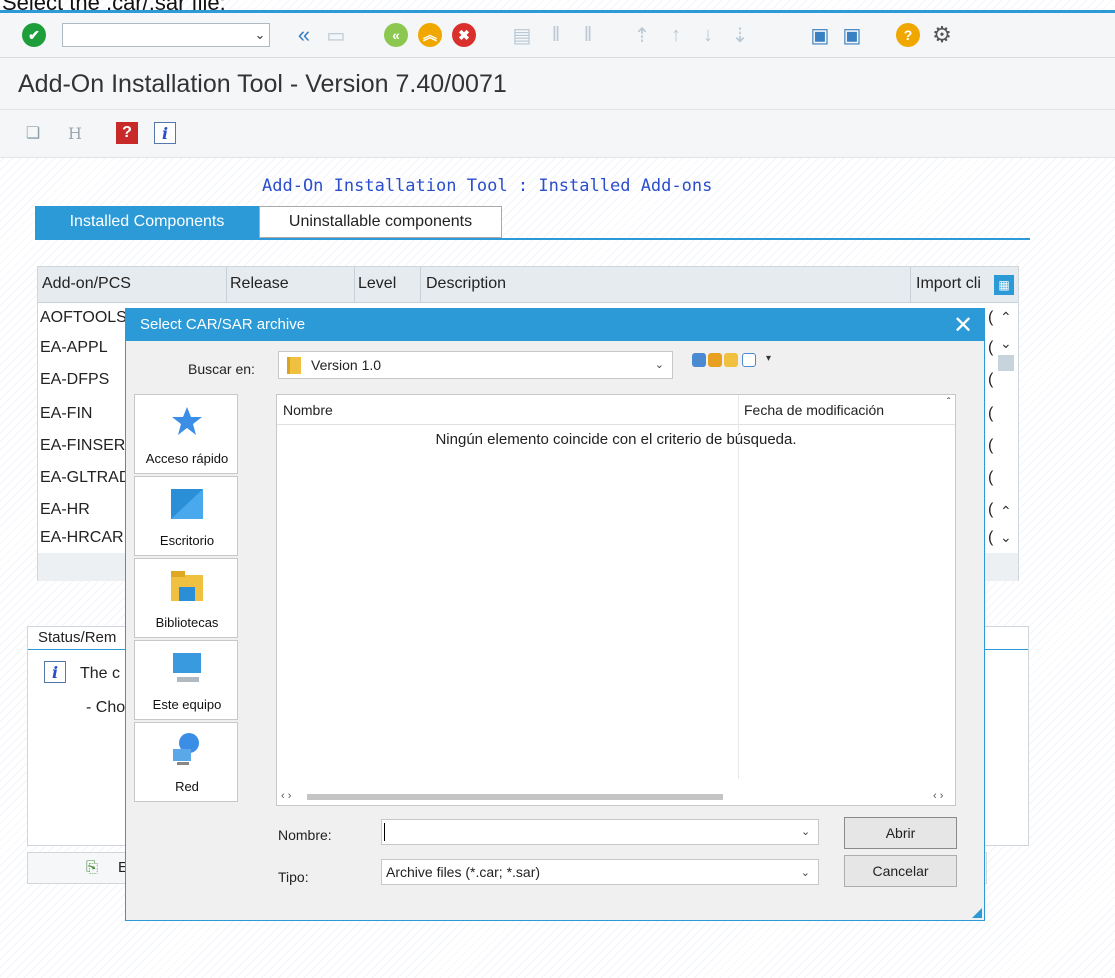  I want to click on next-page-icon: ↓, so click(708, 35).